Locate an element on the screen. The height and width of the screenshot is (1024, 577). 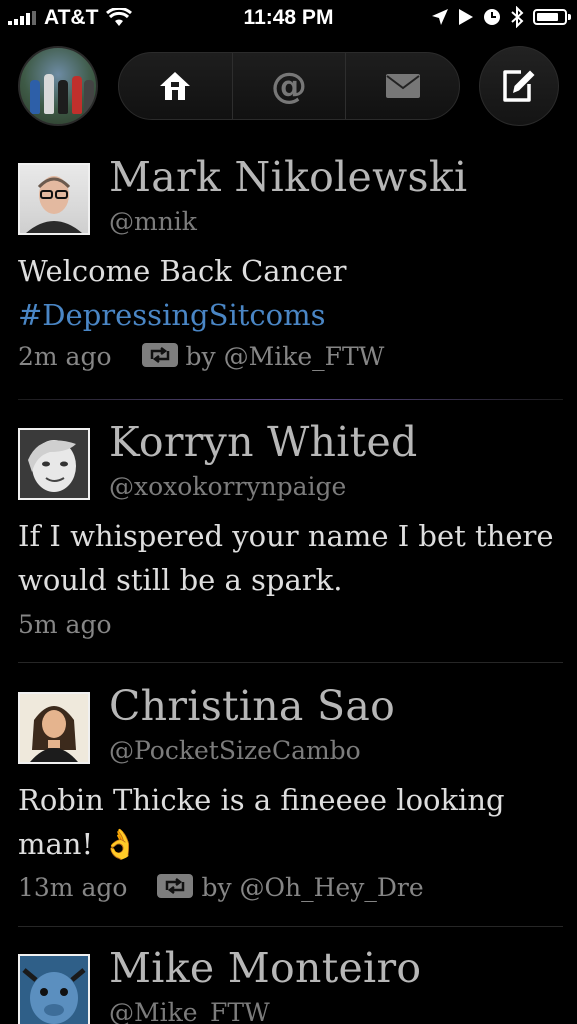
author-name: Korryn Whited is located at coordinates (263, 442).